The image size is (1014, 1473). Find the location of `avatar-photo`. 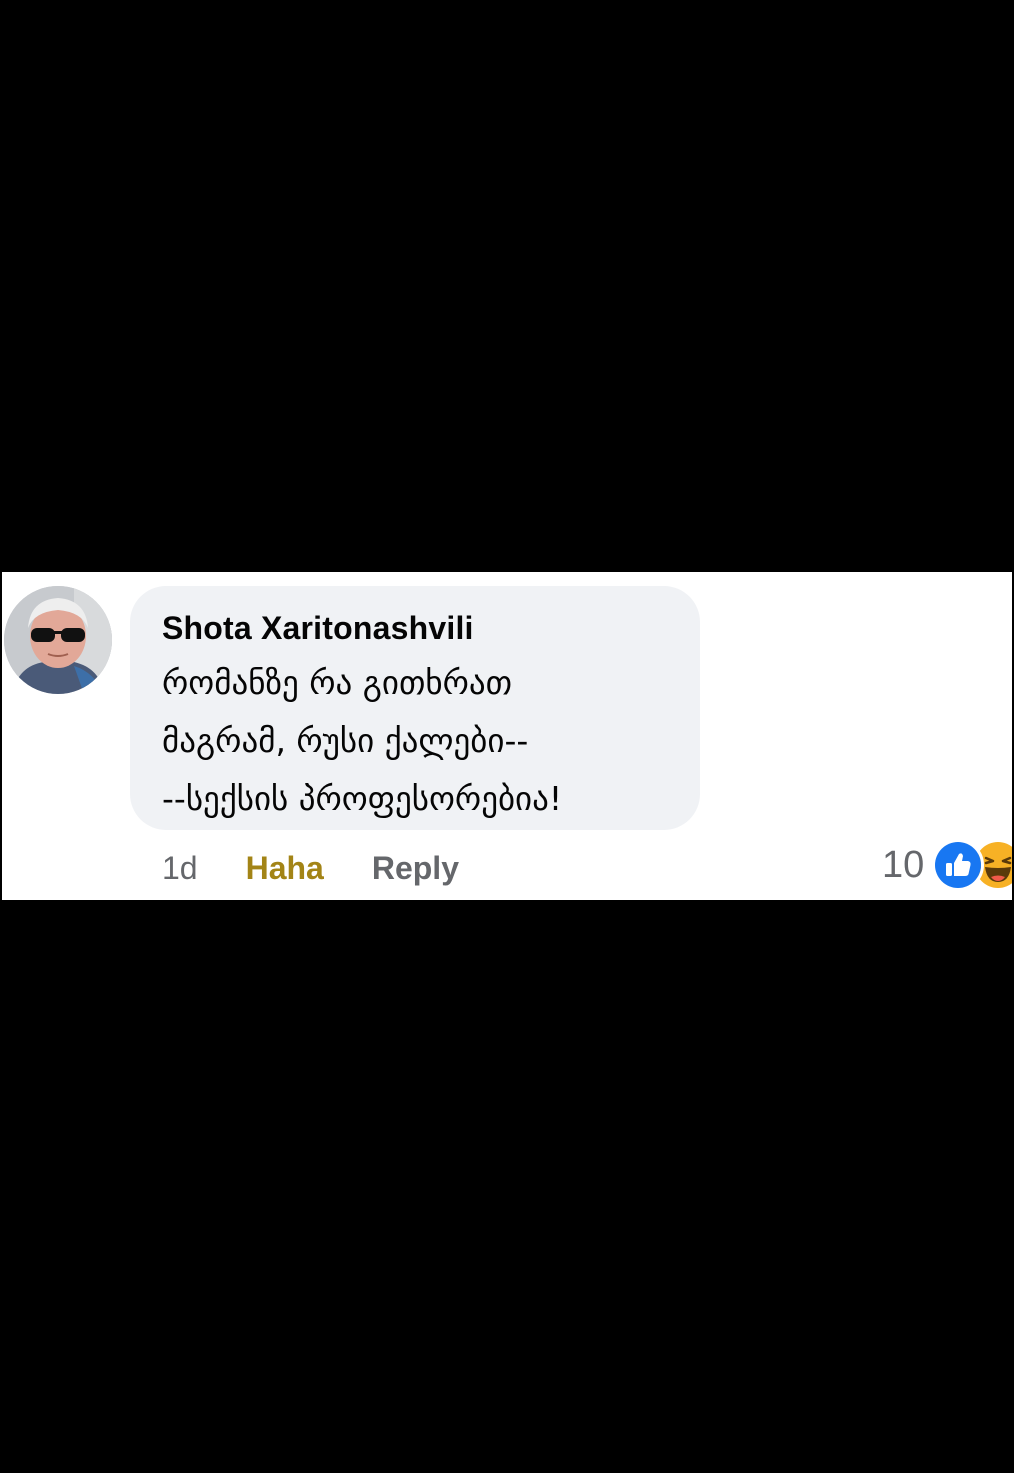

avatar-photo is located at coordinates (58, 640).